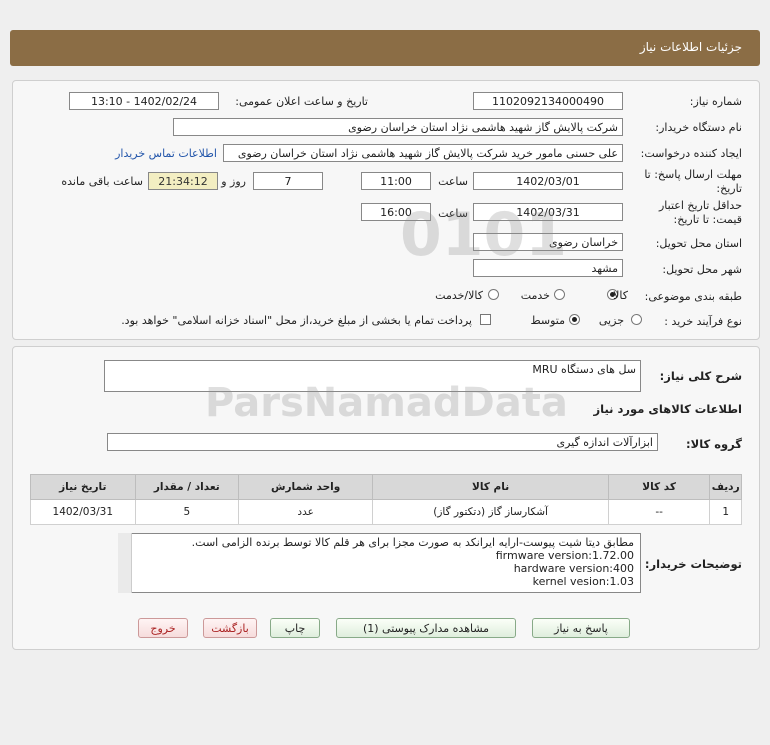 Image resolution: width=770 pixels, height=745 pixels. I want to click on col-goods-name: نام کالا, so click(490, 487).